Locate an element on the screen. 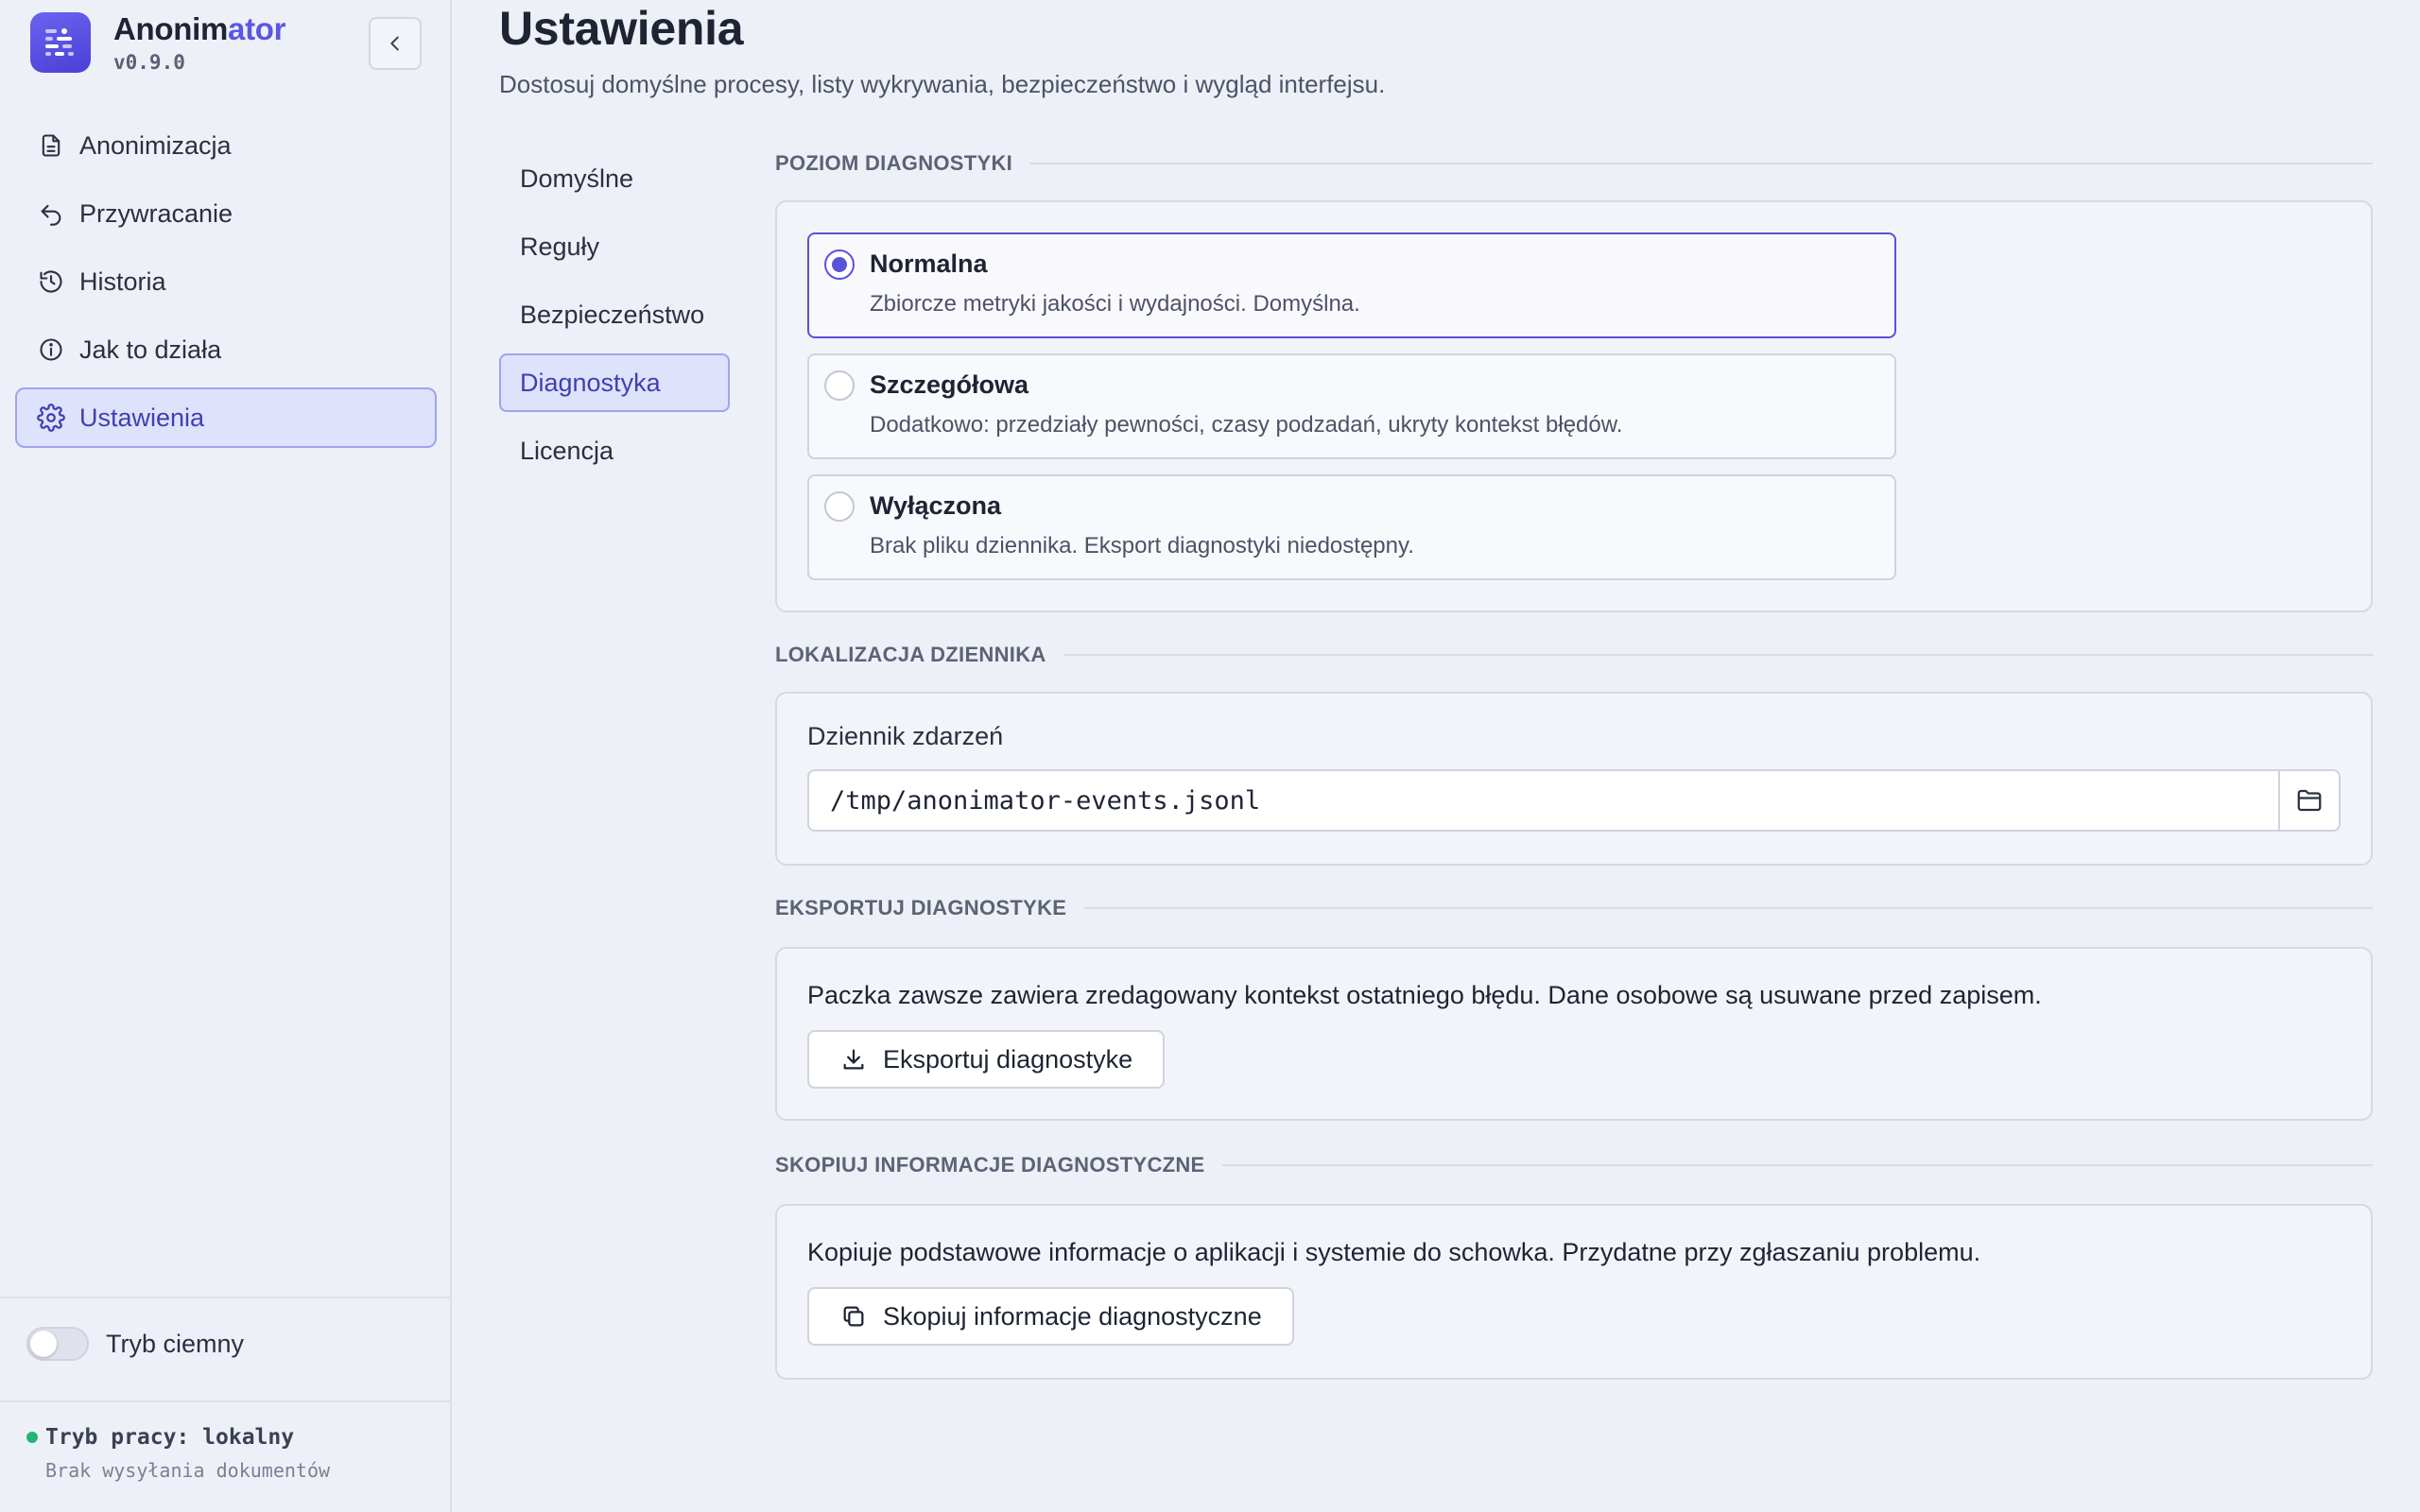 Image resolution: width=2420 pixels, height=1512 pixels. brand: Anonimator v0.9.0 is located at coordinates (157, 42).